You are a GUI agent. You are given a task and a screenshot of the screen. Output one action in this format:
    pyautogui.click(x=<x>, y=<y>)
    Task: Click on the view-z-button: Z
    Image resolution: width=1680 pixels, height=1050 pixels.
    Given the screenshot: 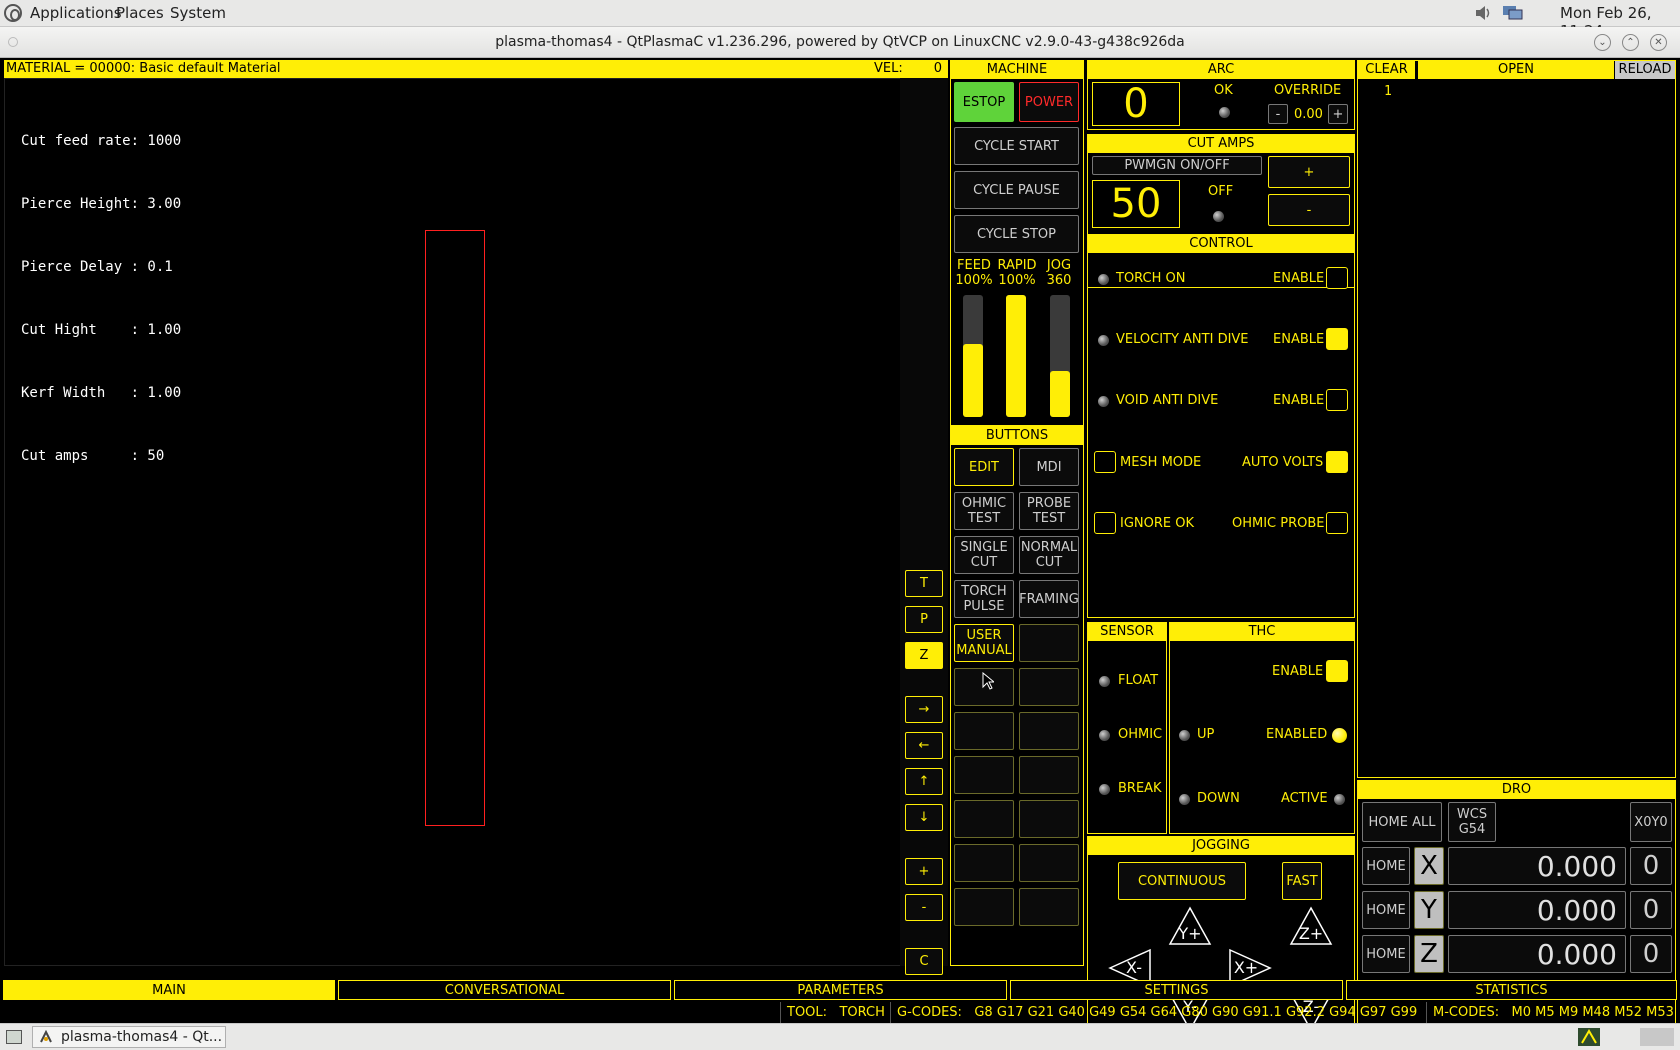 What is the action you would take?
    pyautogui.click(x=924, y=655)
    